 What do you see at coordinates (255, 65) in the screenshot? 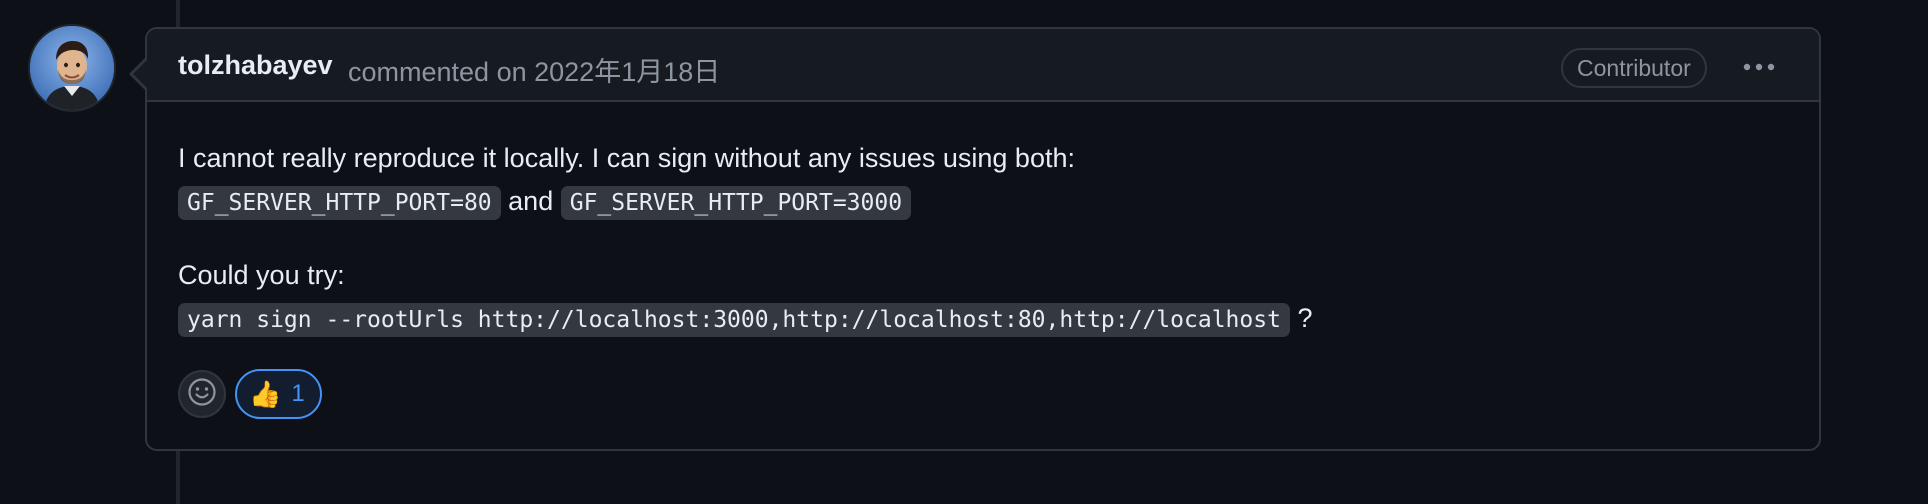
I see `author-link: tolzhabayev` at bounding box center [255, 65].